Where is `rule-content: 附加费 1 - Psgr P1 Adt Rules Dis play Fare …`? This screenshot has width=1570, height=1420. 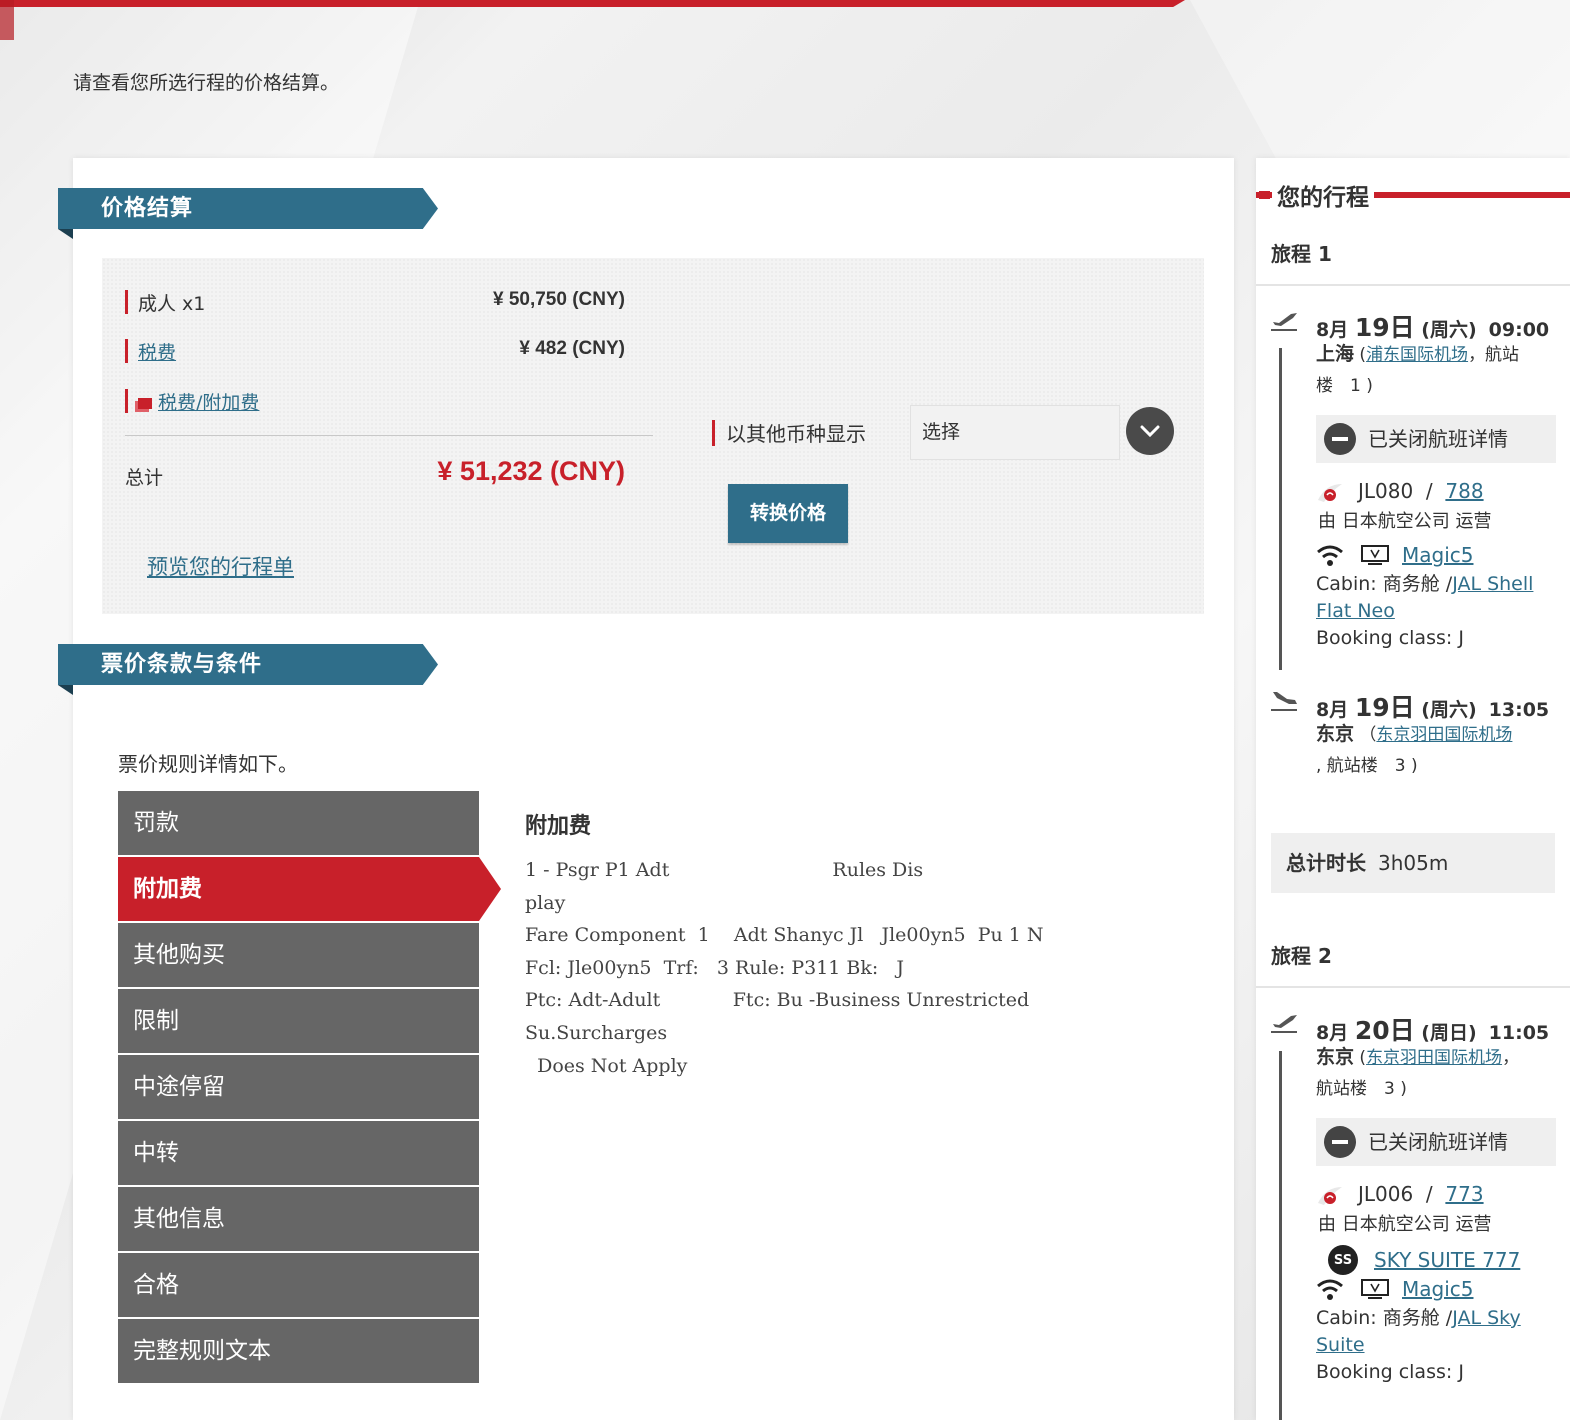 rule-content: 附加费 1 - Psgr P1 Adt Rules Dis play Fare … is located at coordinates (865, 945).